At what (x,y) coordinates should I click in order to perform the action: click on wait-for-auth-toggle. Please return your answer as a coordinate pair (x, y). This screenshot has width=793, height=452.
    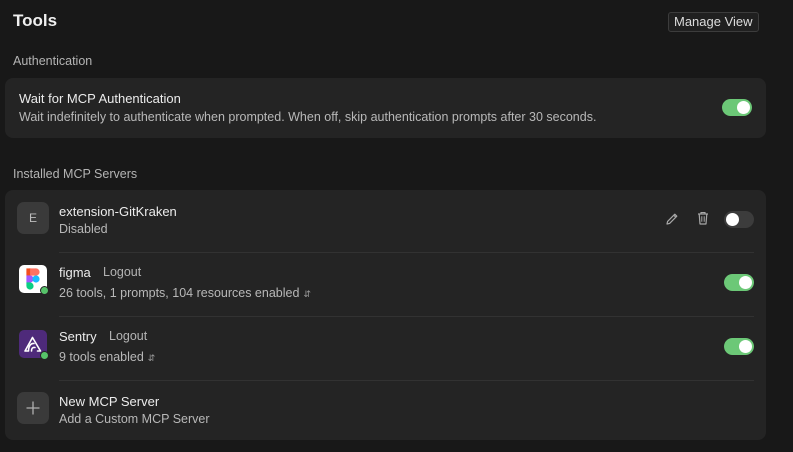
    Looking at the image, I should click on (737, 107).